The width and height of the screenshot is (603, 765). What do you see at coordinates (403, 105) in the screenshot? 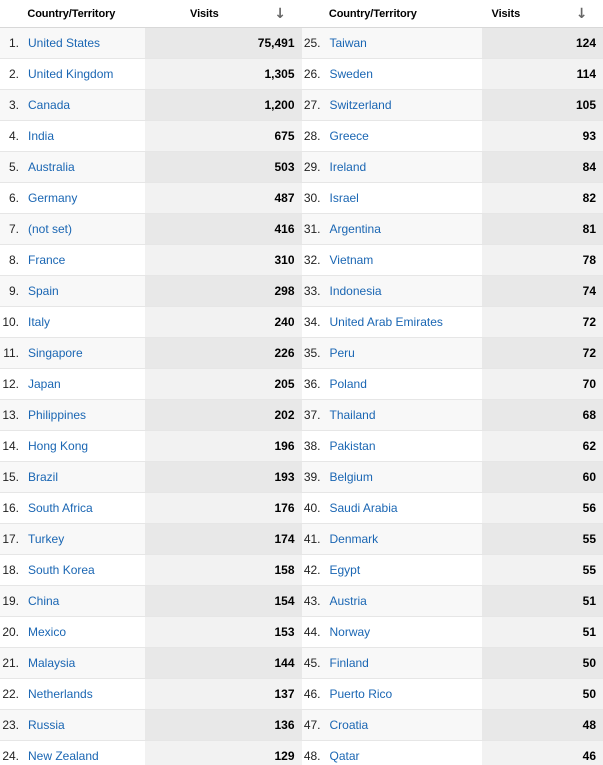
I see `country-link: Switzerland` at bounding box center [403, 105].